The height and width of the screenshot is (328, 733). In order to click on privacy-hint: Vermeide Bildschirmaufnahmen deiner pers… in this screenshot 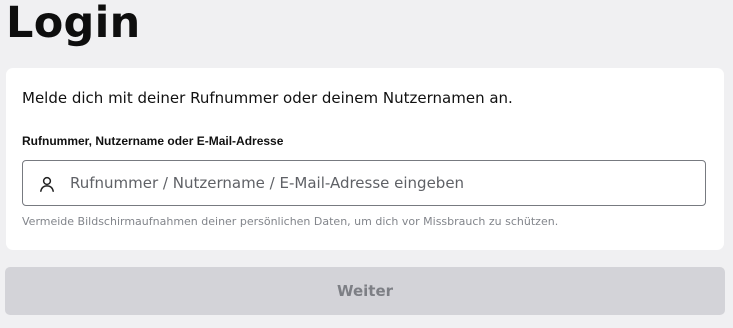, I will do `click(290, 221)`.